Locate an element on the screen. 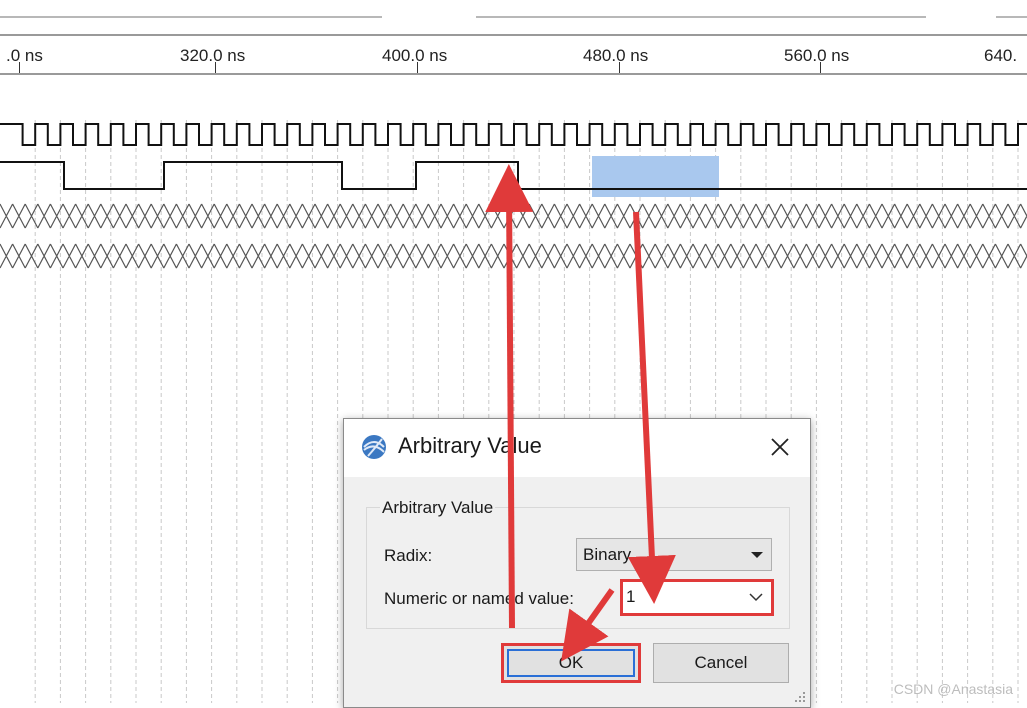  numeric-value-input is located at coordinates (682, 597).